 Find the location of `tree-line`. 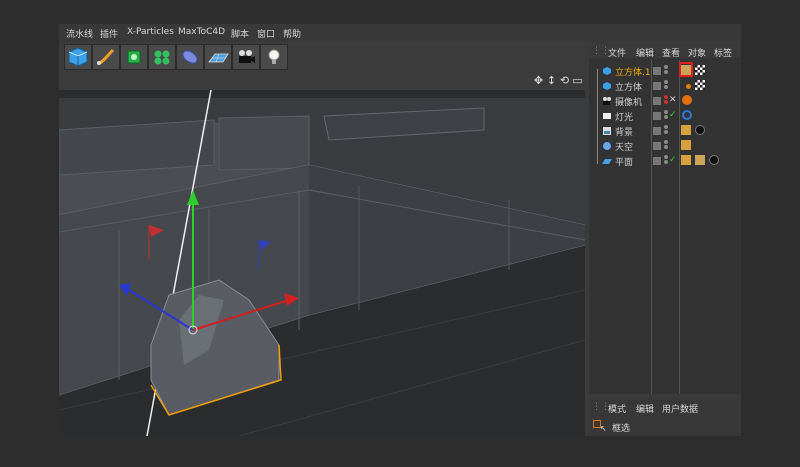

tree-line is located at coordinates (597, 116).